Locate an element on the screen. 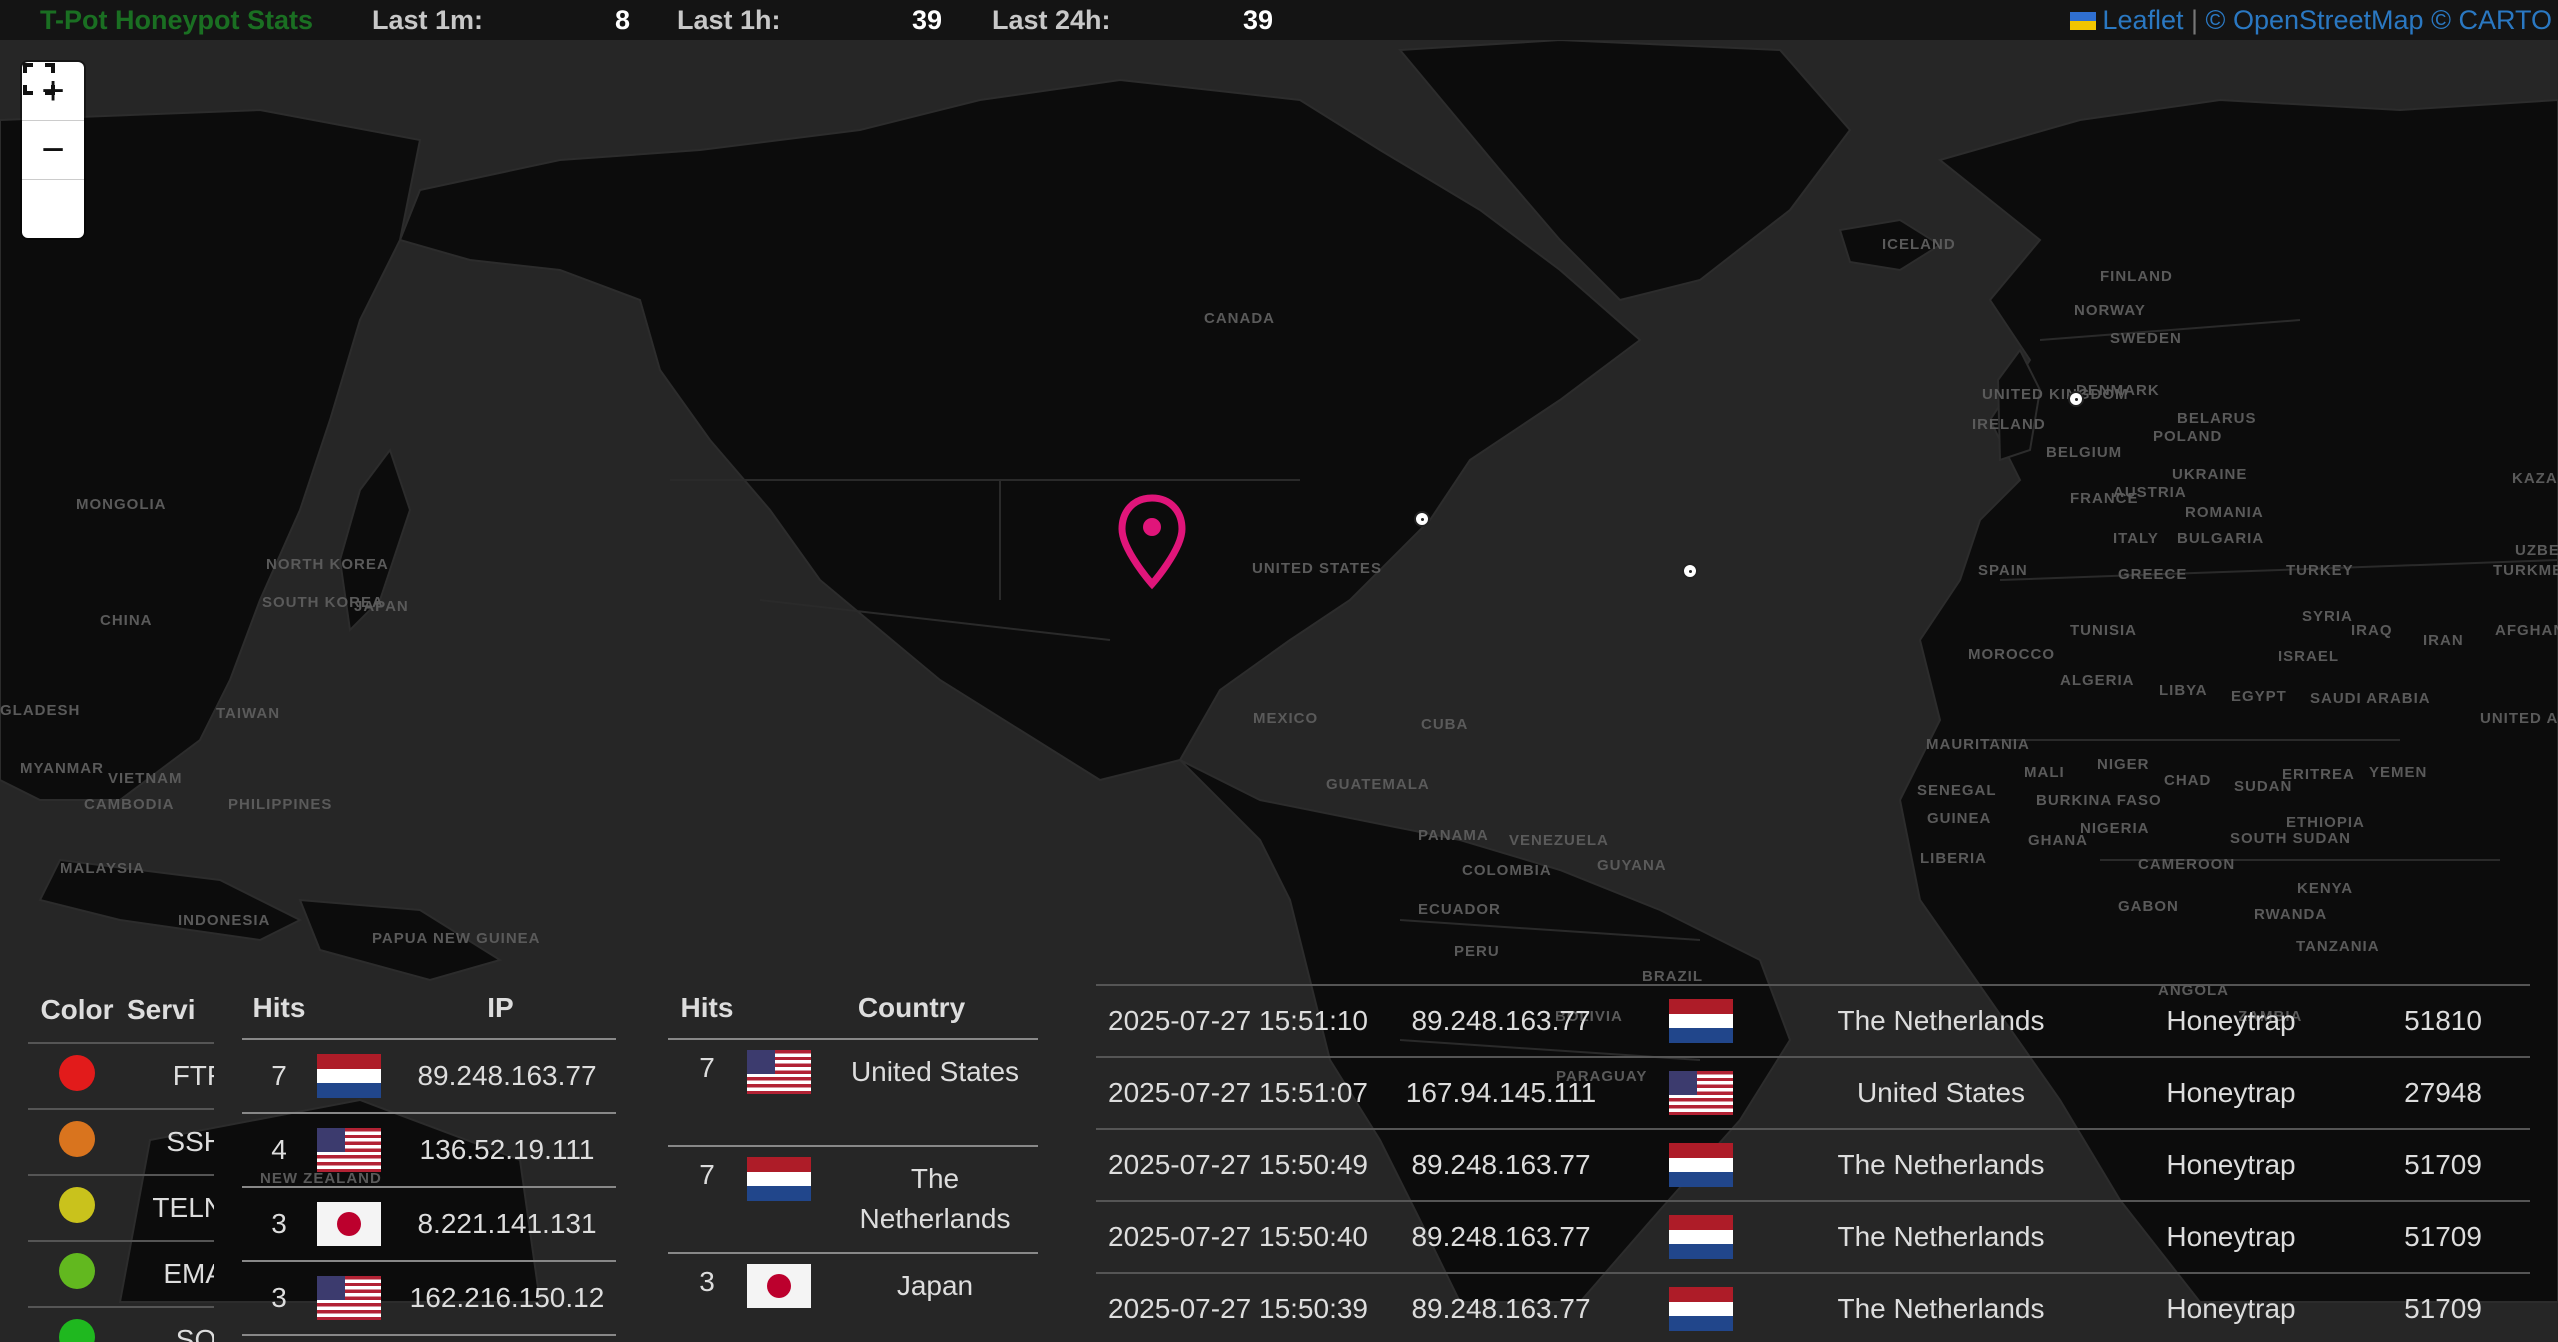 The height and width of the screenshot is (1342, 2558). ips-ip-header: IP is located at coordinates (466, 1009).